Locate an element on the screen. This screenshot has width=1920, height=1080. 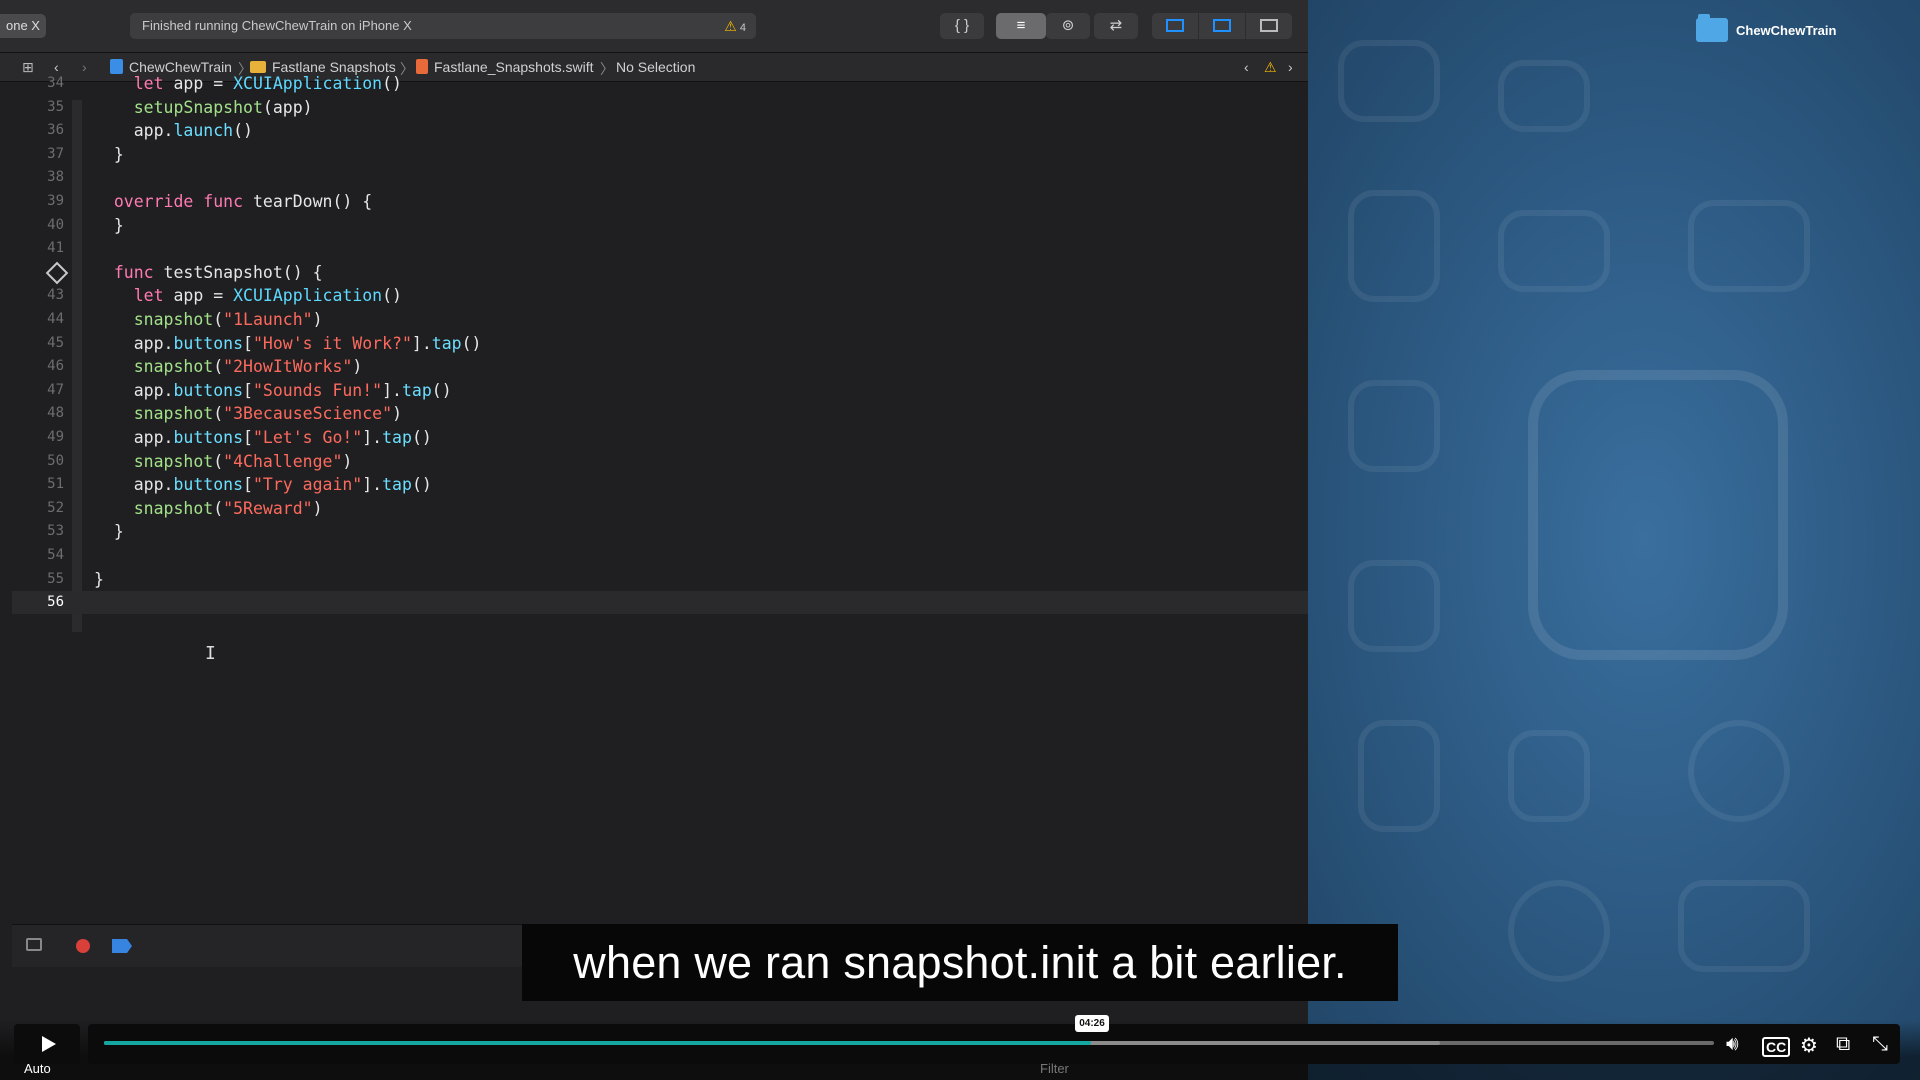
code-text: snapshot("1Launch") is located at coordinates (228, 319).